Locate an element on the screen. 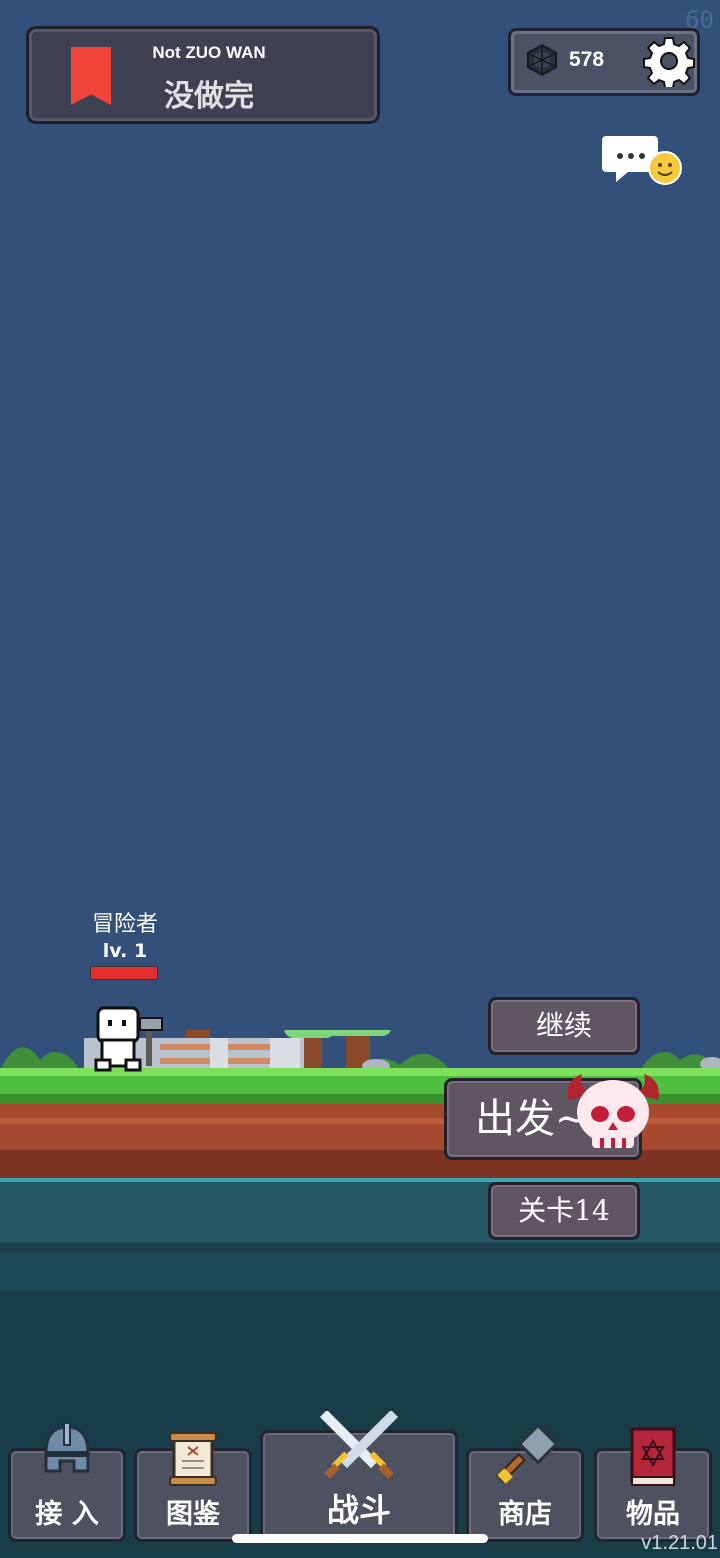  home-indicator is located at coordinates (360, 1538).